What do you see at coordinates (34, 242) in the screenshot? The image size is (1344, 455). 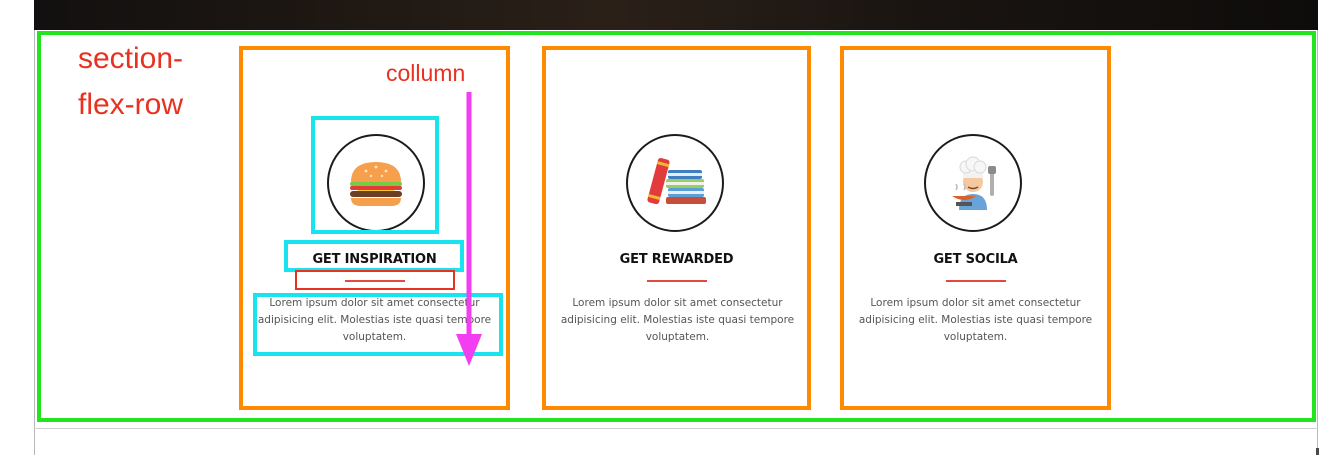 I see `page-left-border` at bounding box center [34, 242].